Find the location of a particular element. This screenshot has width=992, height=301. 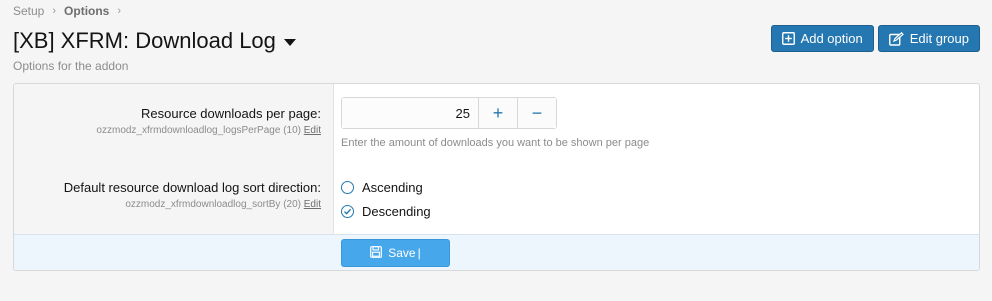

plus-square-icon is located at coordinates (788, 38).